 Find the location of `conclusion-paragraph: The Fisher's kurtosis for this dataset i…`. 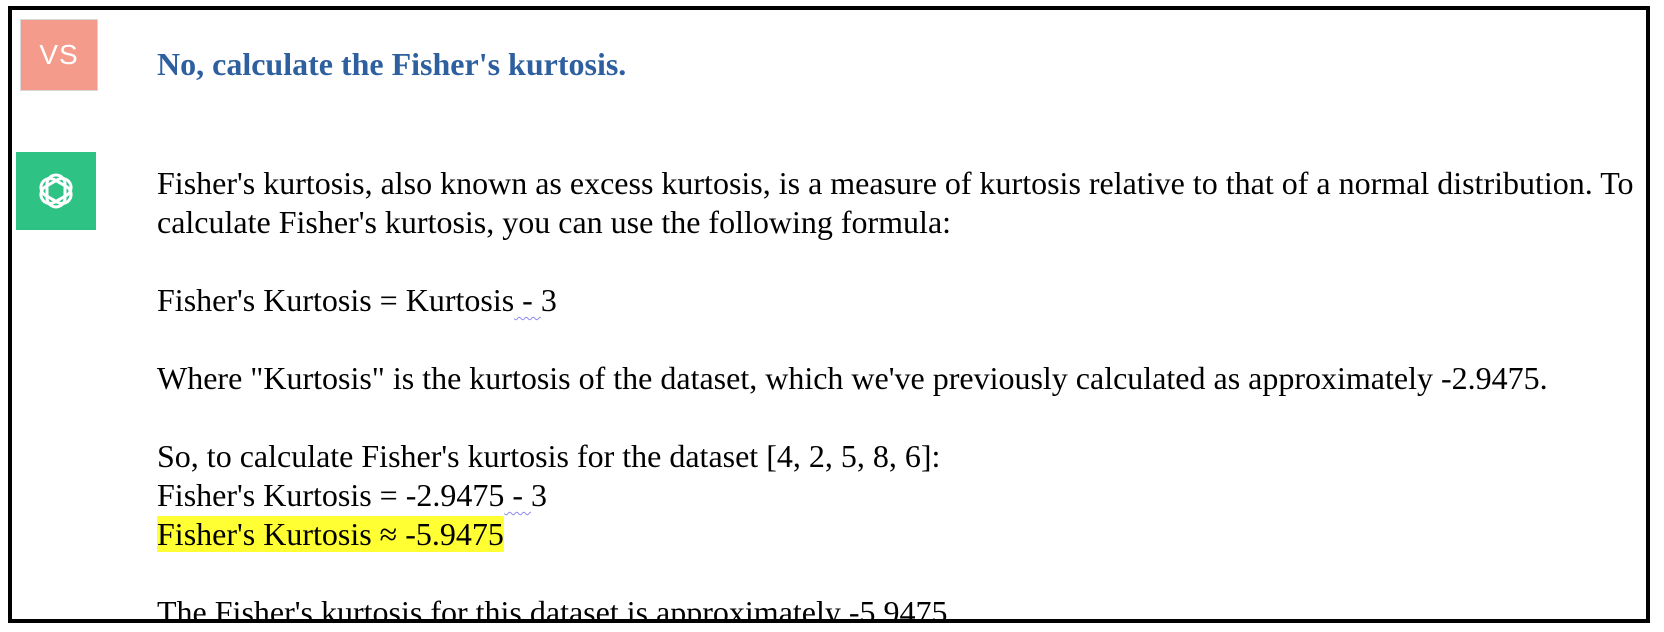

conclusion-paragraph: The Fisher's kurtosis for this dataset i… is located at coordinates (556, 608).